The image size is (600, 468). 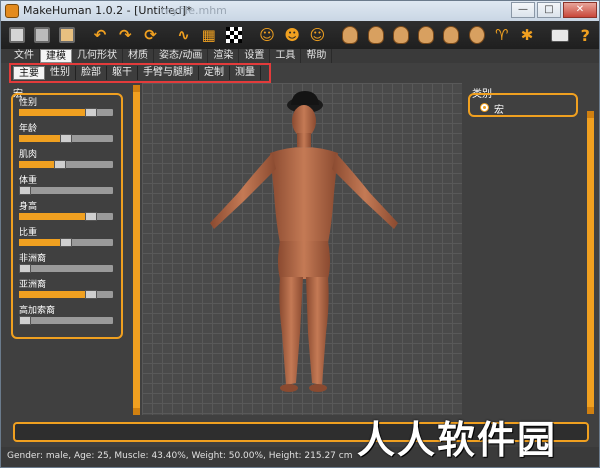 I want to click on tab-help: 帮助, so click(x=317, y=56).